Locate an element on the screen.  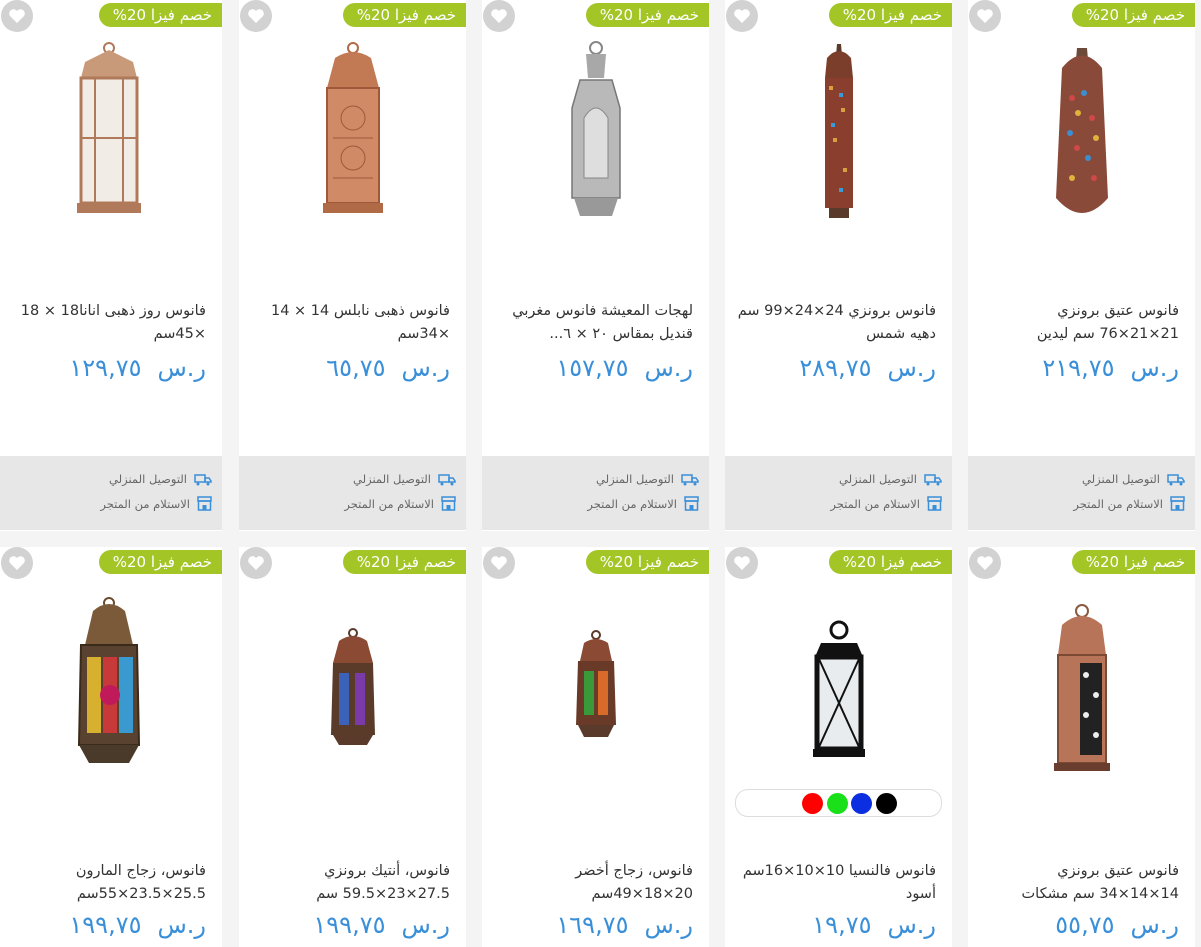
product-price: ر.س١٦٩,٧٥ is located at coordinates (624, 925).